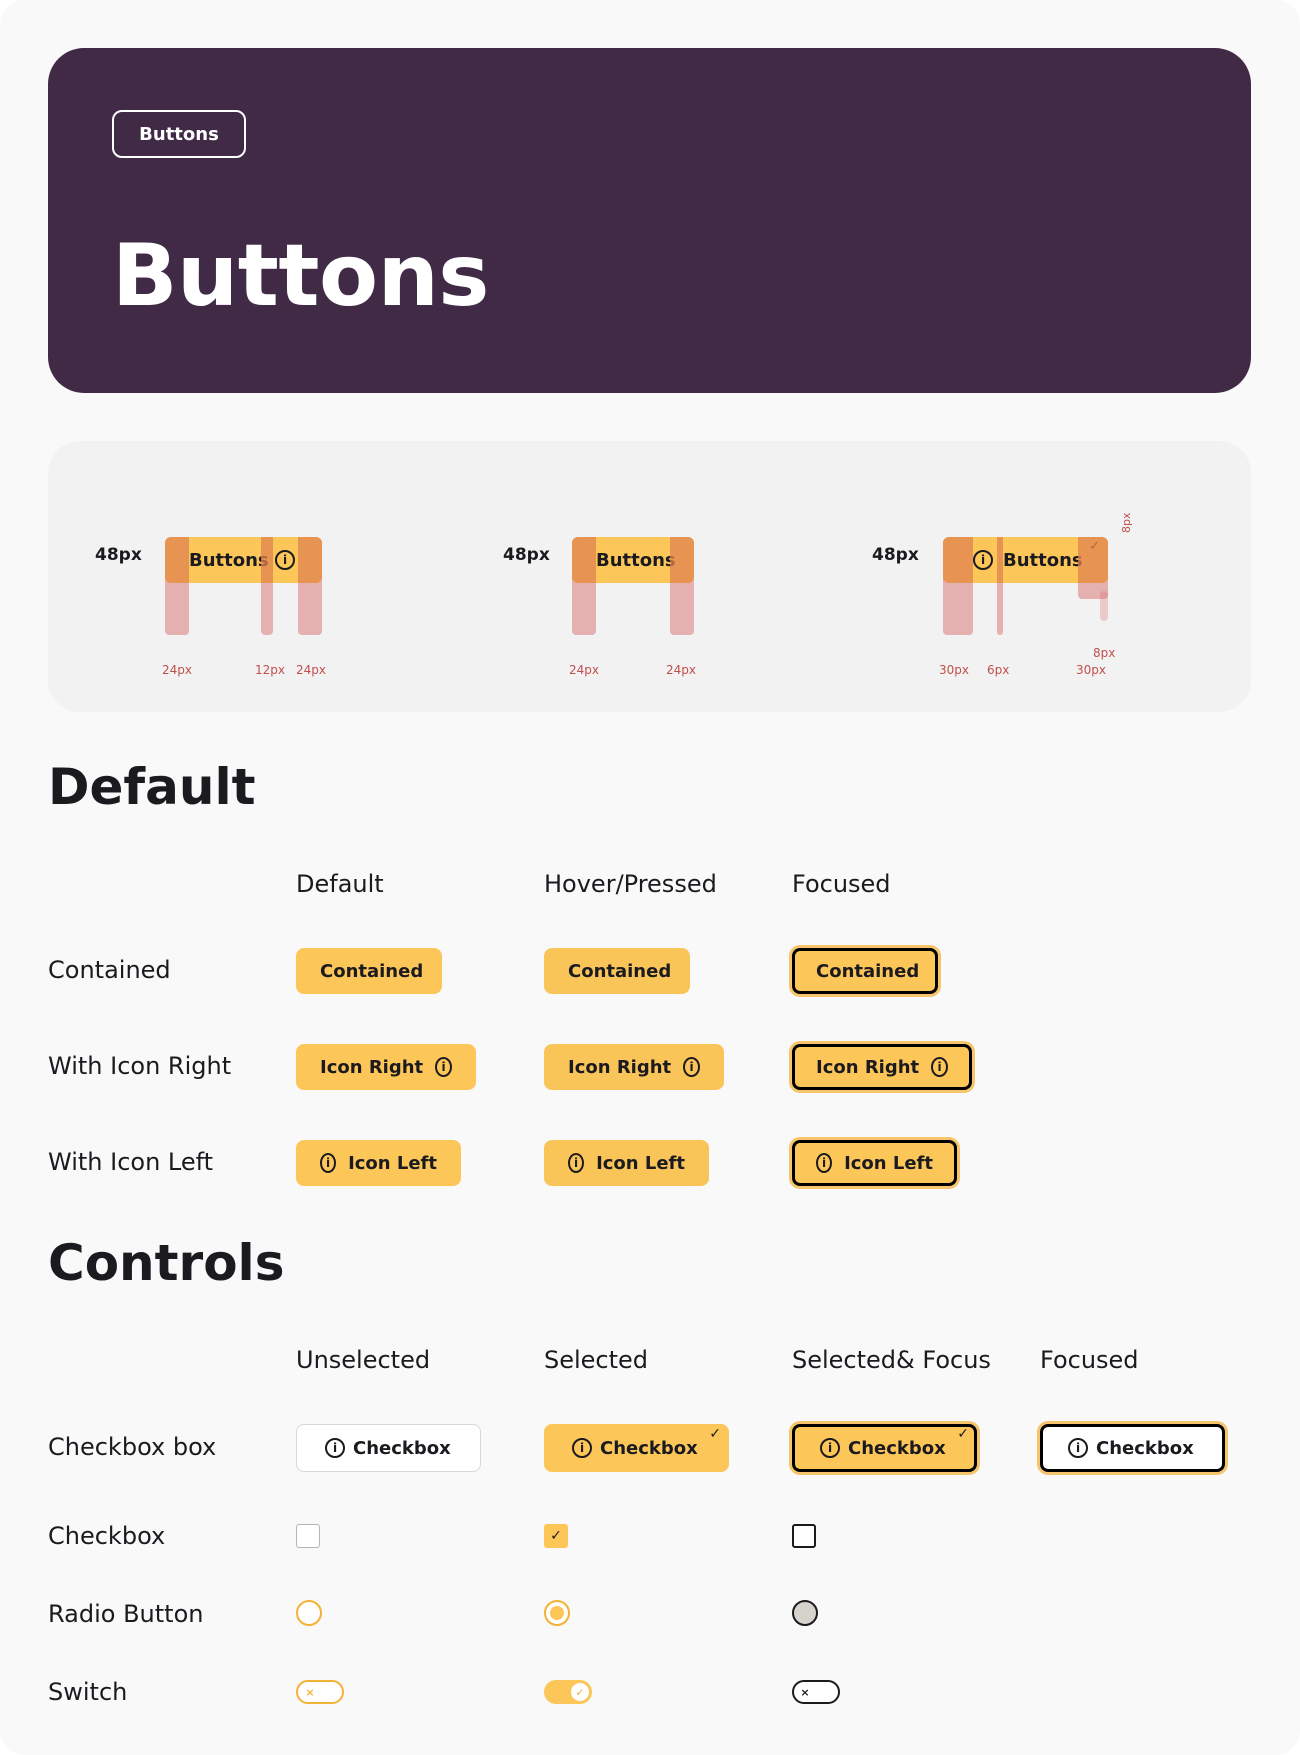  What do you see at coordinates (557, 1613) in the screenshot?
I see `radio-selected` at bounding box center [557, 1613].